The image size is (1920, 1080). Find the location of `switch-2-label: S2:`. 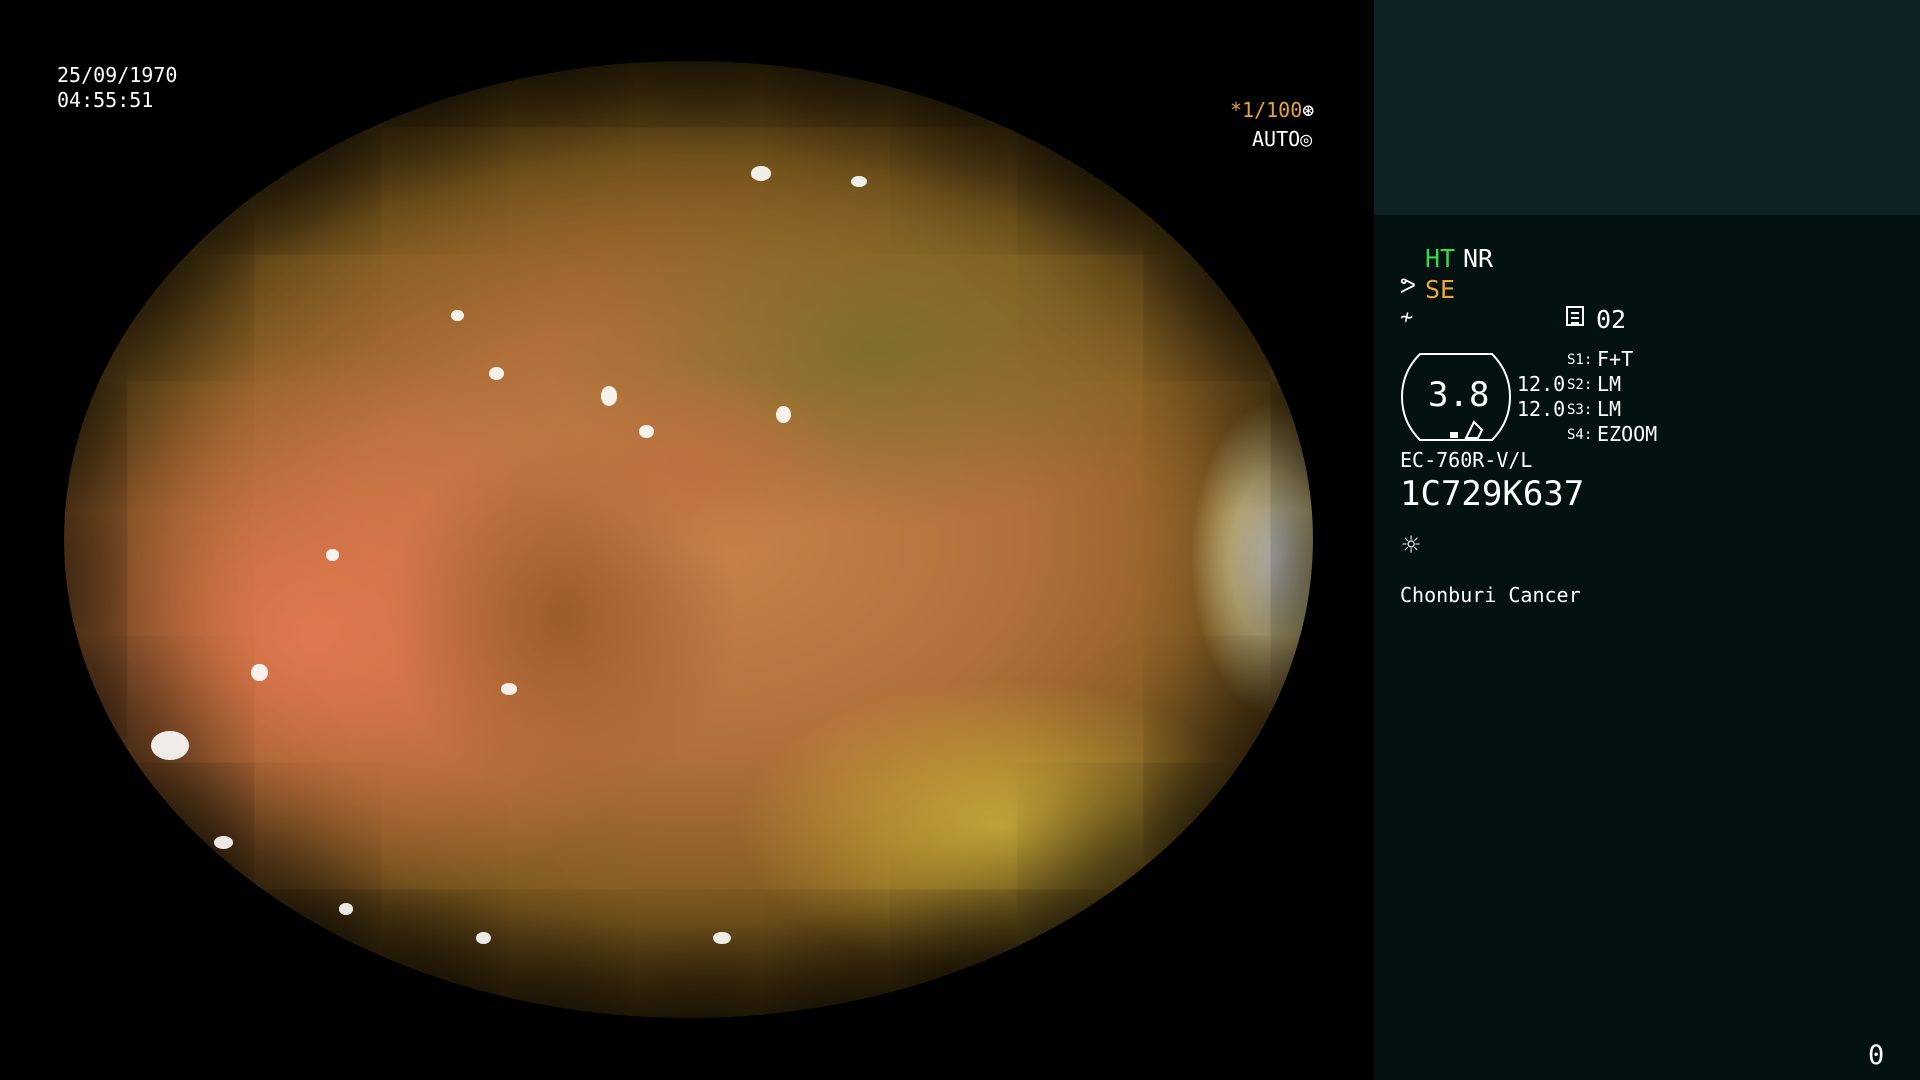

switch-2-label: S2: is located at coordinates (1580, 385).